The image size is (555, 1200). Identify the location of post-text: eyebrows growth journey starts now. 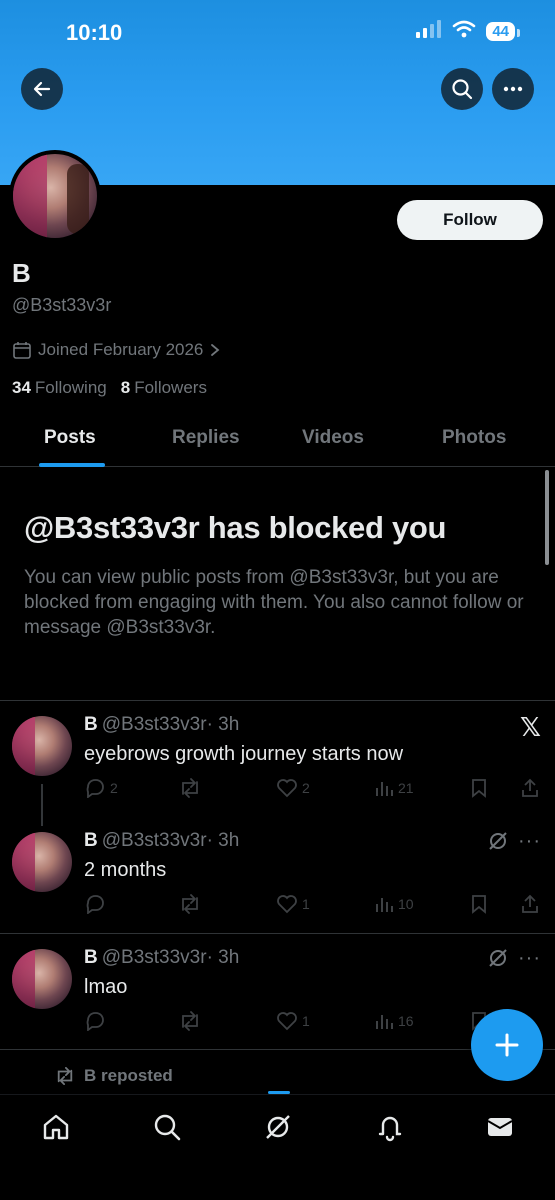
(244, 754).